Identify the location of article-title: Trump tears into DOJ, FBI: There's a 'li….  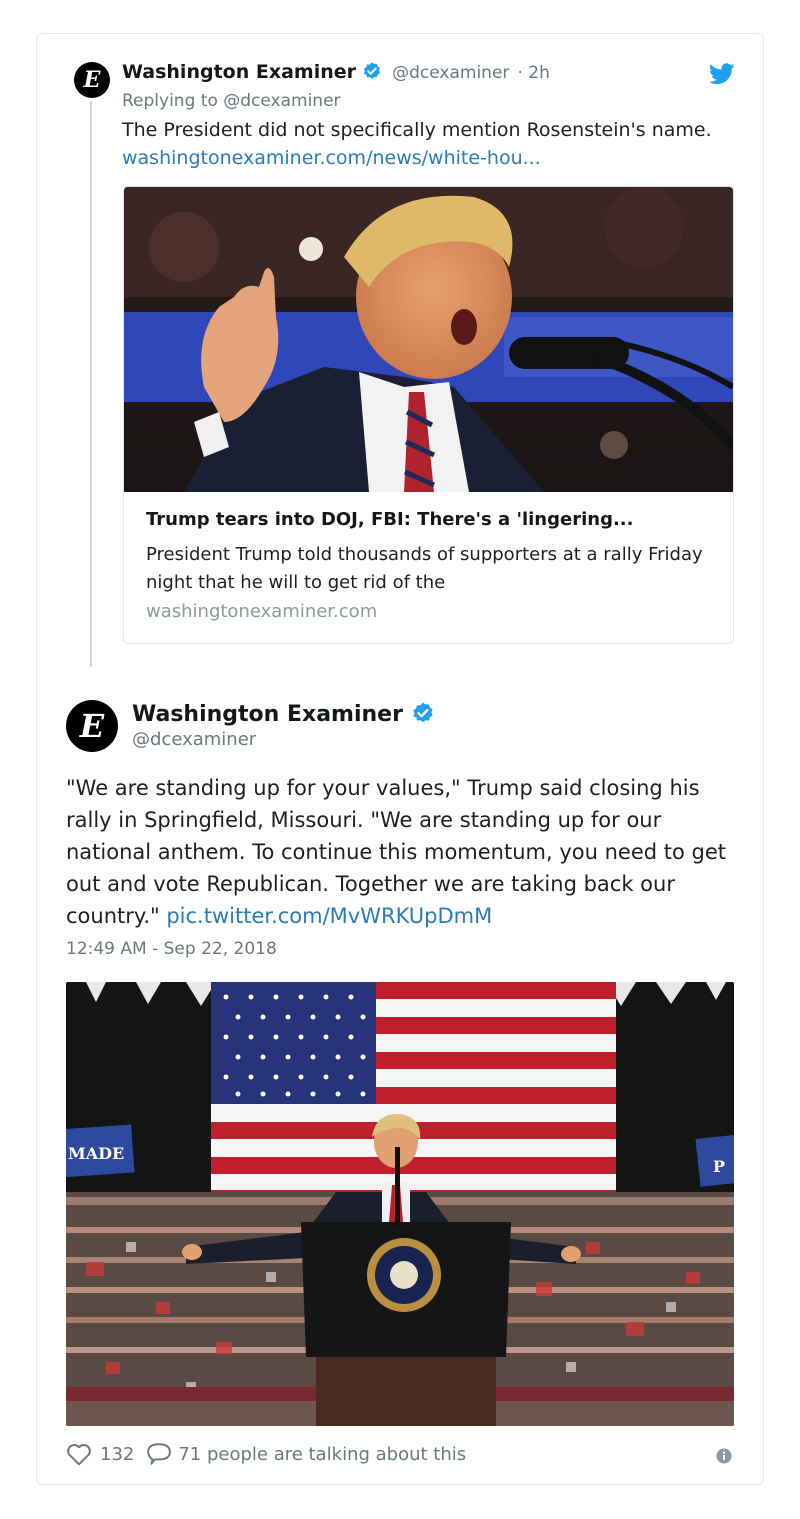
(431, 519).